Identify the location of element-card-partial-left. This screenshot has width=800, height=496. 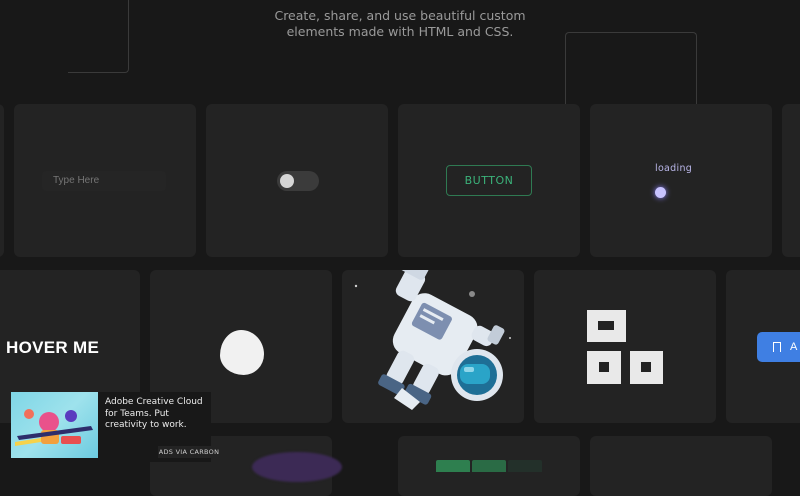
(2, 180).